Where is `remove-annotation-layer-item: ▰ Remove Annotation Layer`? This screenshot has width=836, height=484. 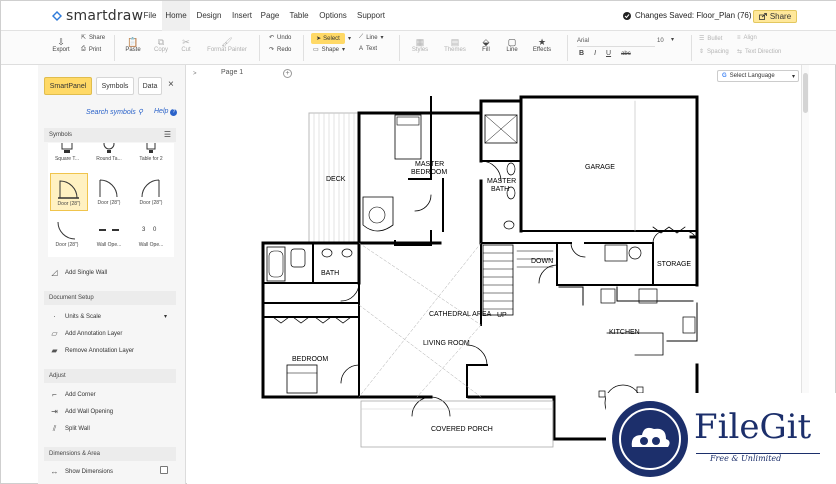 remove-annotation-layer-item: ▰ Remove Annotation Layer is located at coordinates (92, 350).